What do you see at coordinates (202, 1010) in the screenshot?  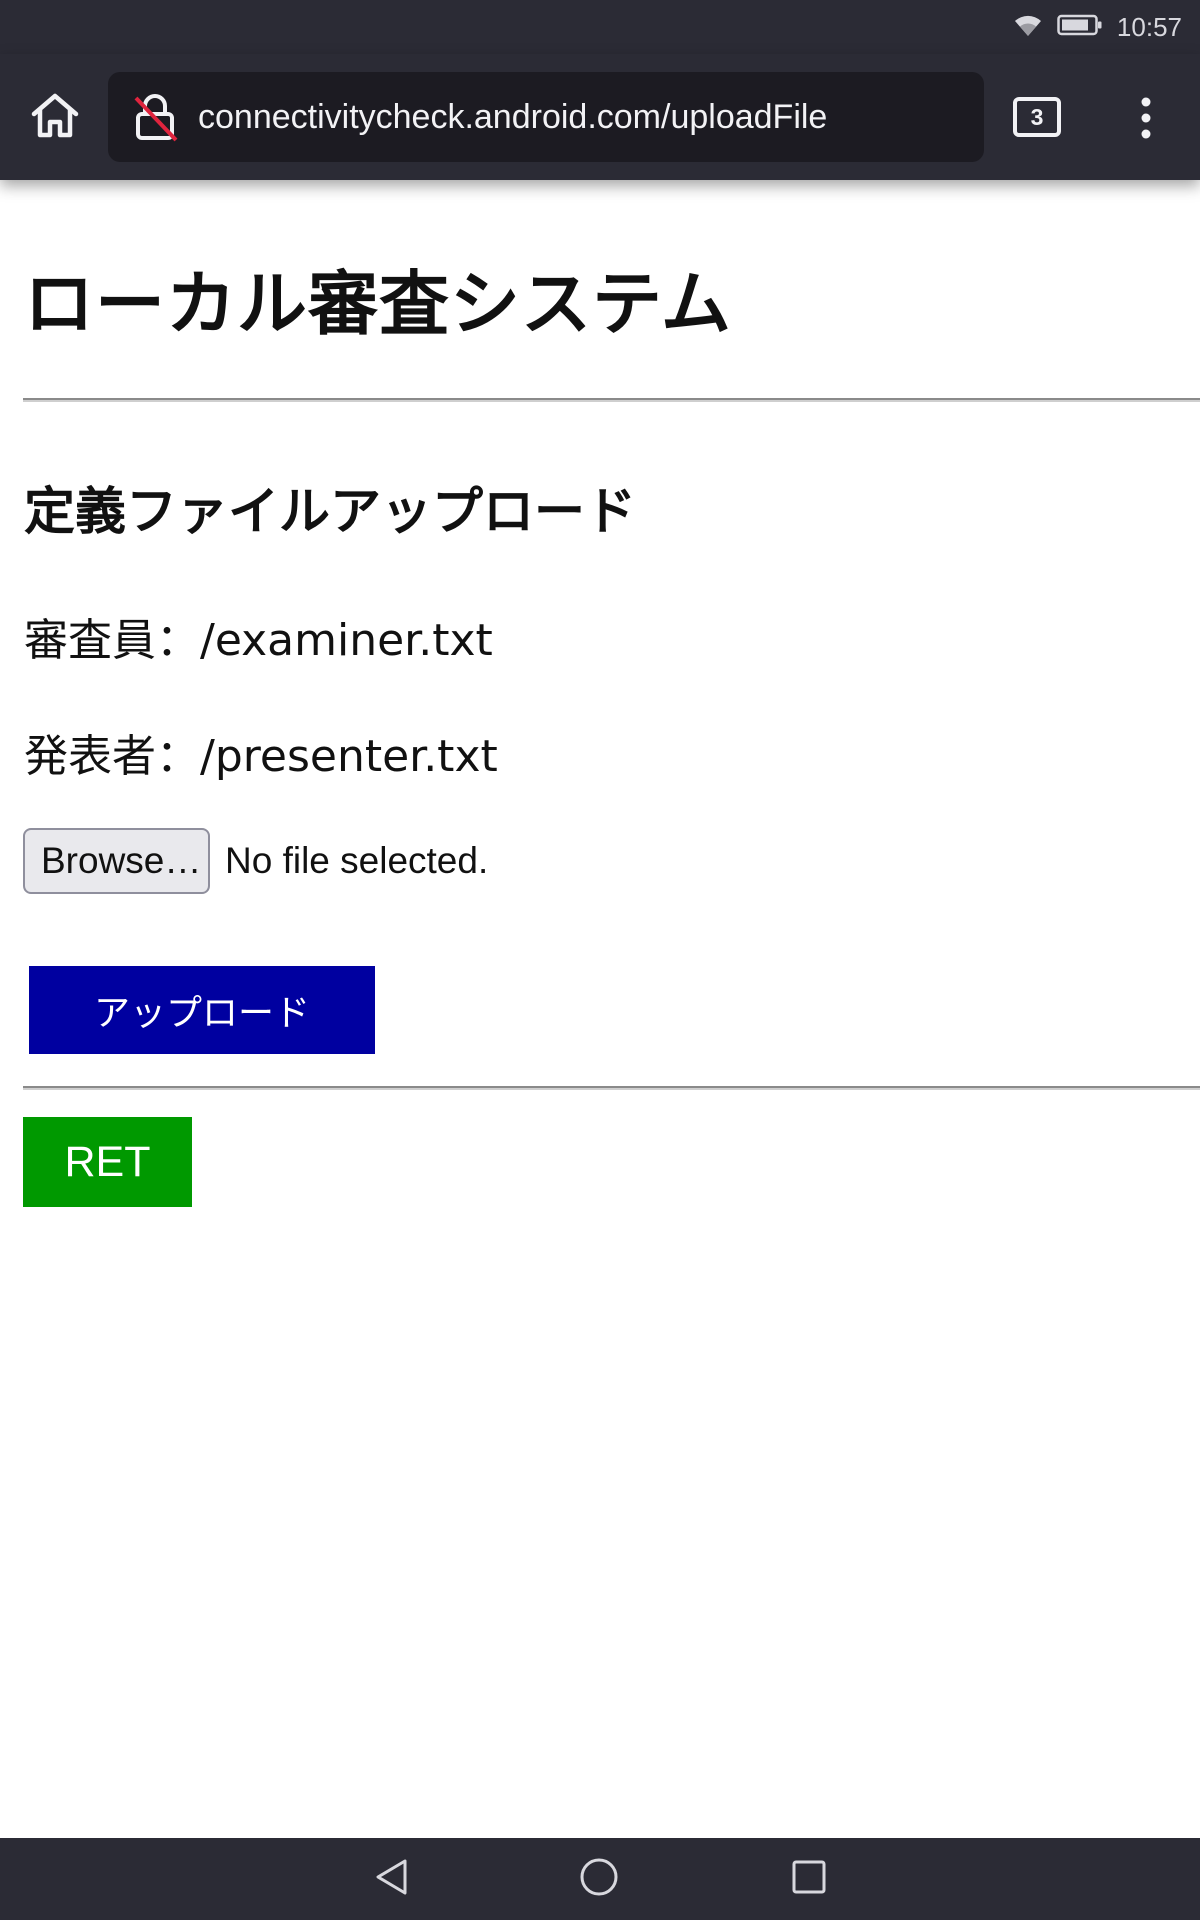 I see `upload-button: アップロード` at bounding box center [202, 1010].